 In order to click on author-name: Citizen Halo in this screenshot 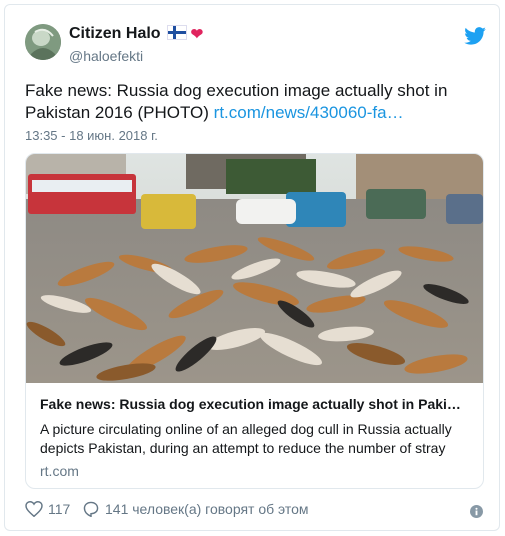, I will do `click(115, 33)`.